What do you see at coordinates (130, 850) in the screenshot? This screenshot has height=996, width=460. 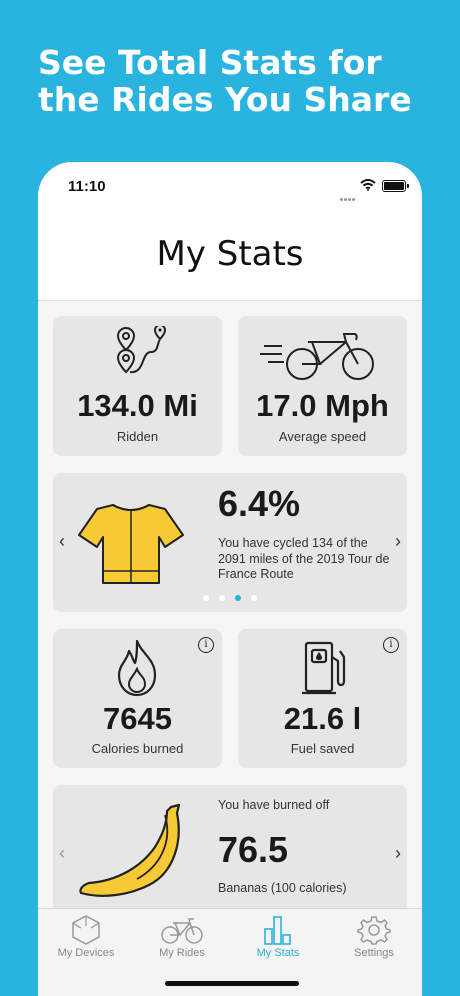 I see `banana-icon` at bounding box center [130, 850].